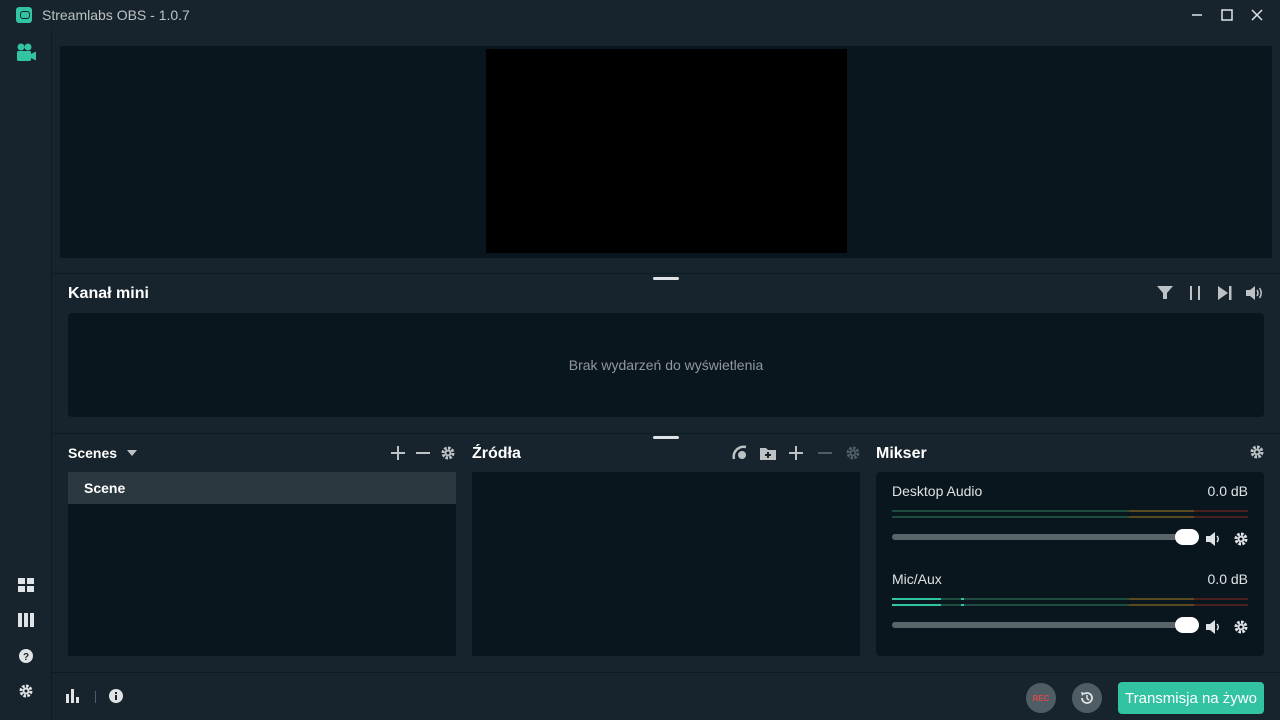  I want to click on settings-icon, so click(26, 691).